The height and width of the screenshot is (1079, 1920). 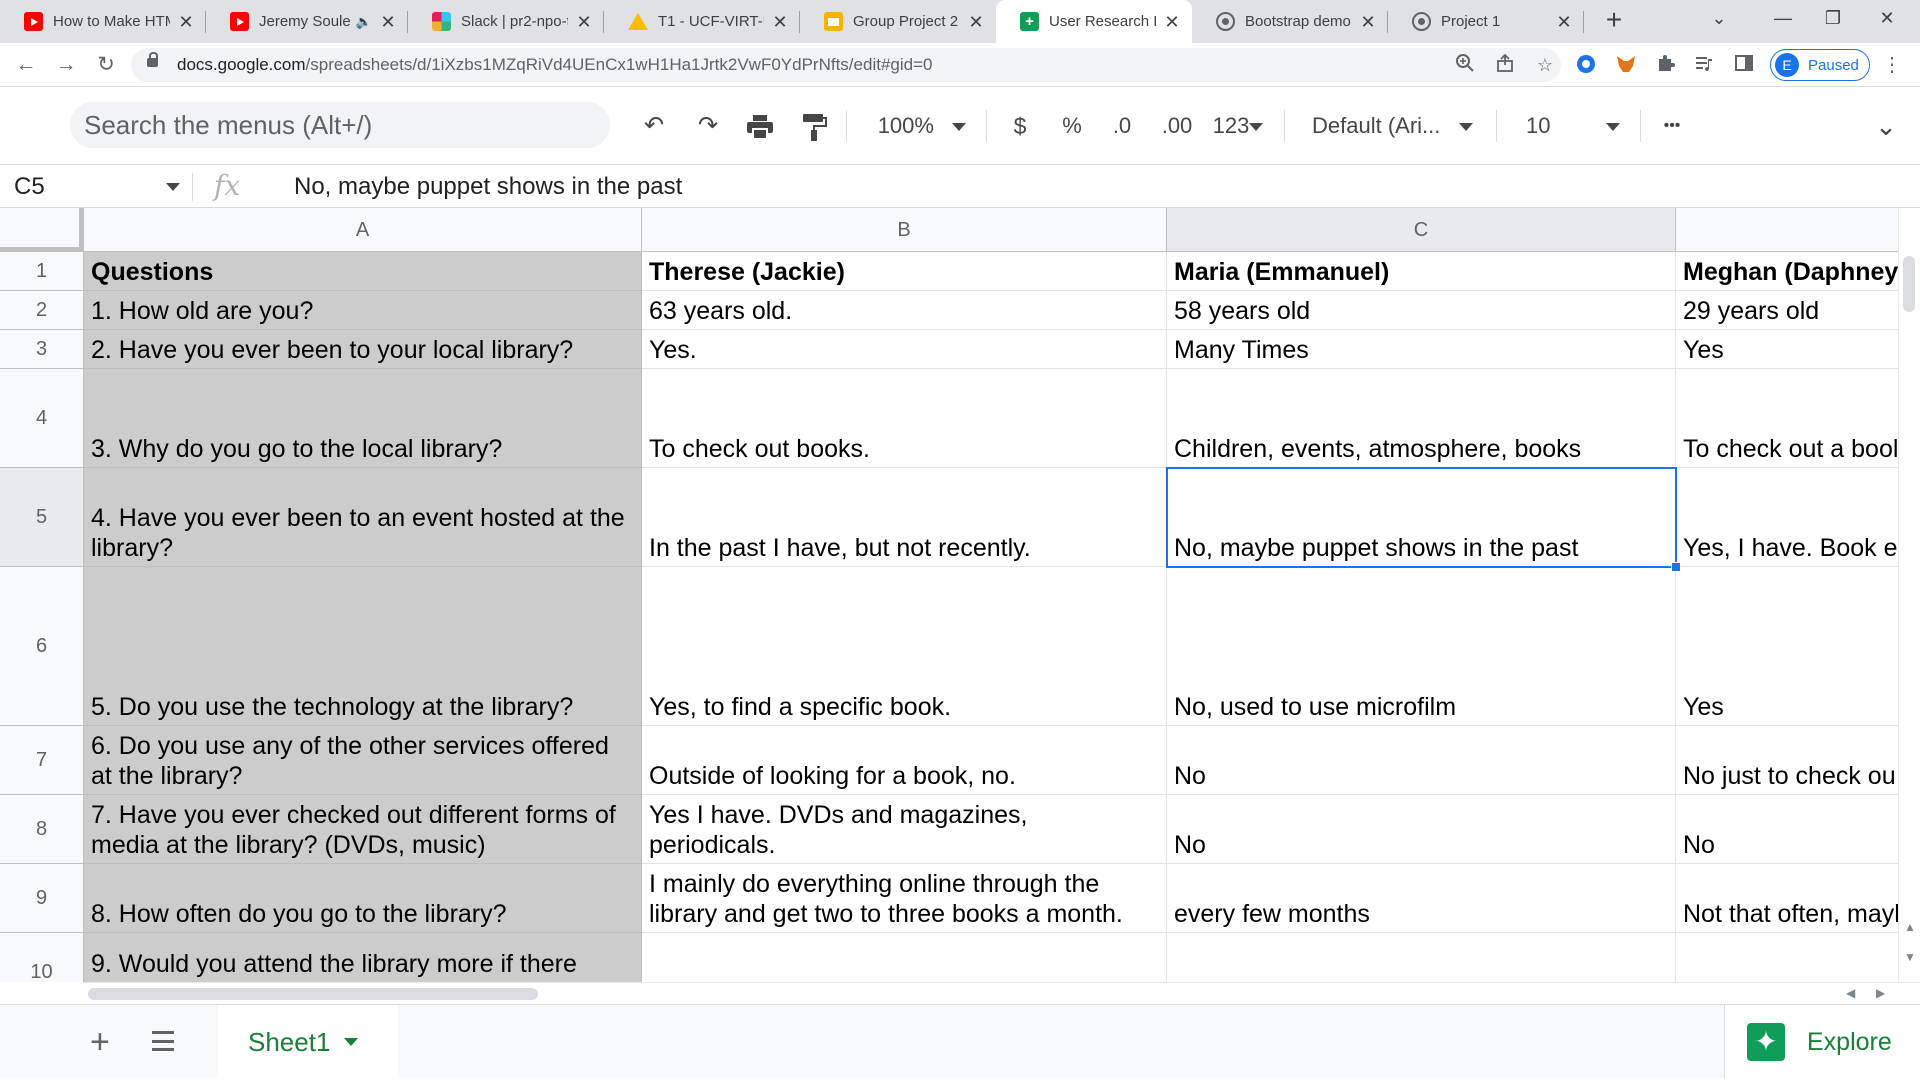 What do you see at coordinates (308, 1042) in the screenshot?
I see `sheet-tab: Sheet1` at bounding box center [308, 1042].